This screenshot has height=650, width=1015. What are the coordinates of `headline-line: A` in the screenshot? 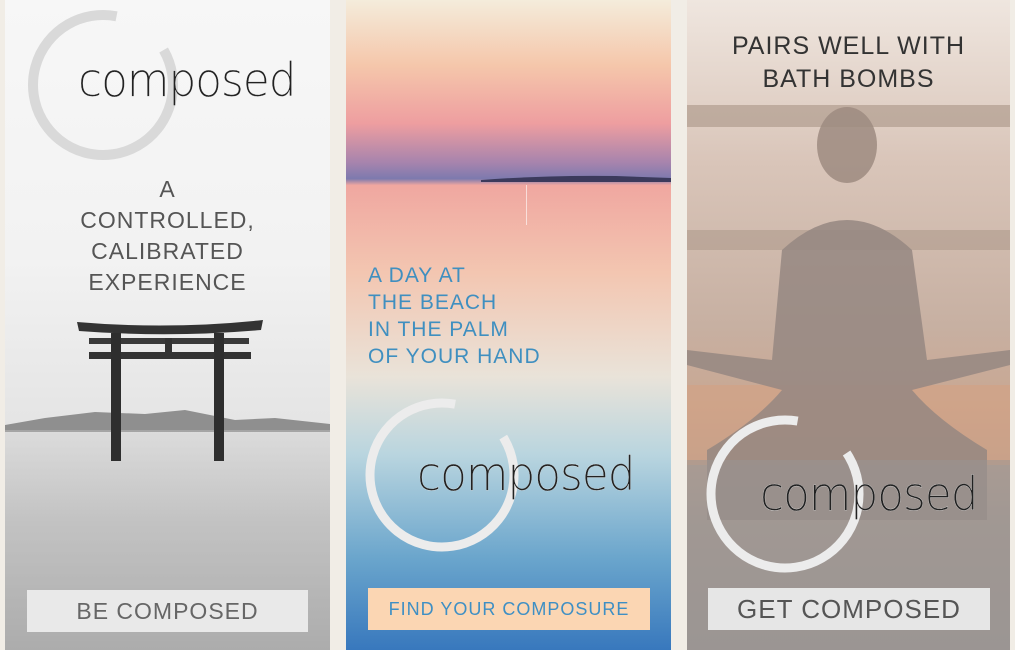 It's located at (167, 189).